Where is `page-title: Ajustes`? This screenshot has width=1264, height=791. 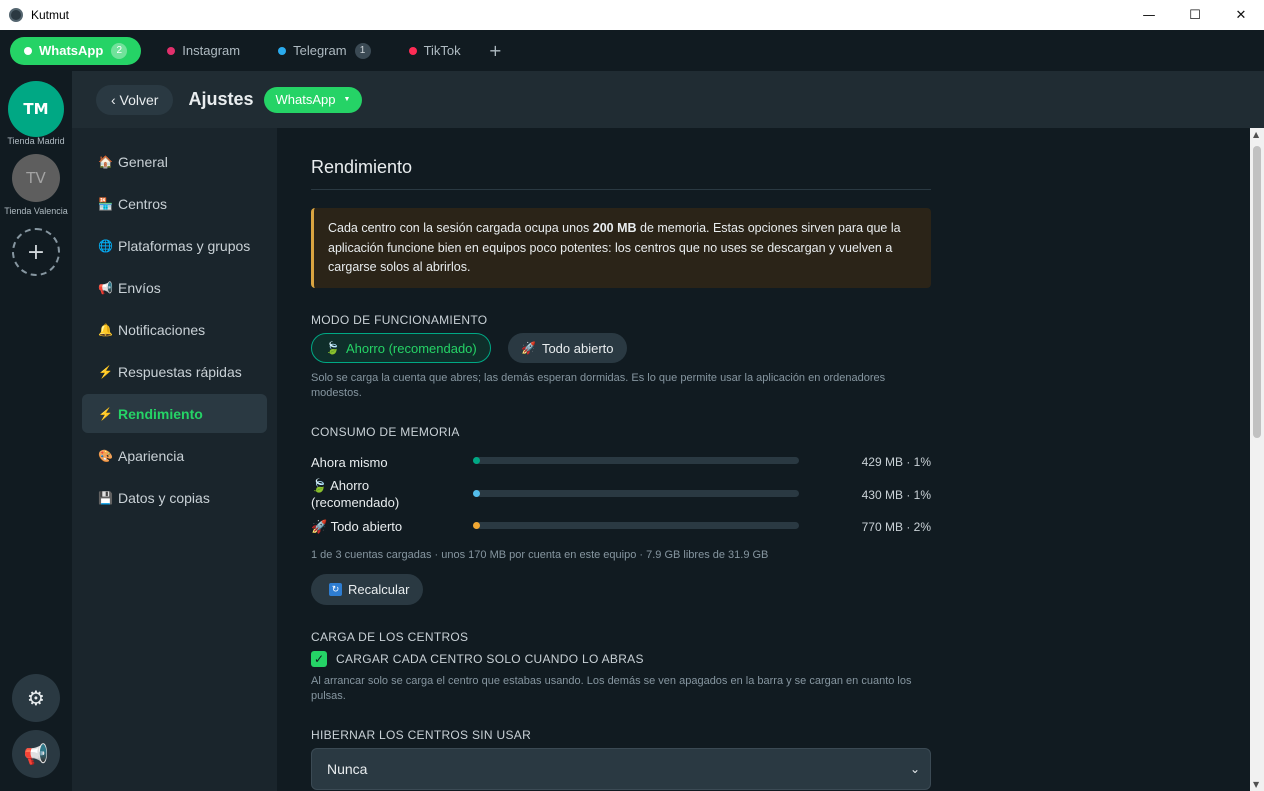
page-title: Ajustes is located at coordinates (221, 99).